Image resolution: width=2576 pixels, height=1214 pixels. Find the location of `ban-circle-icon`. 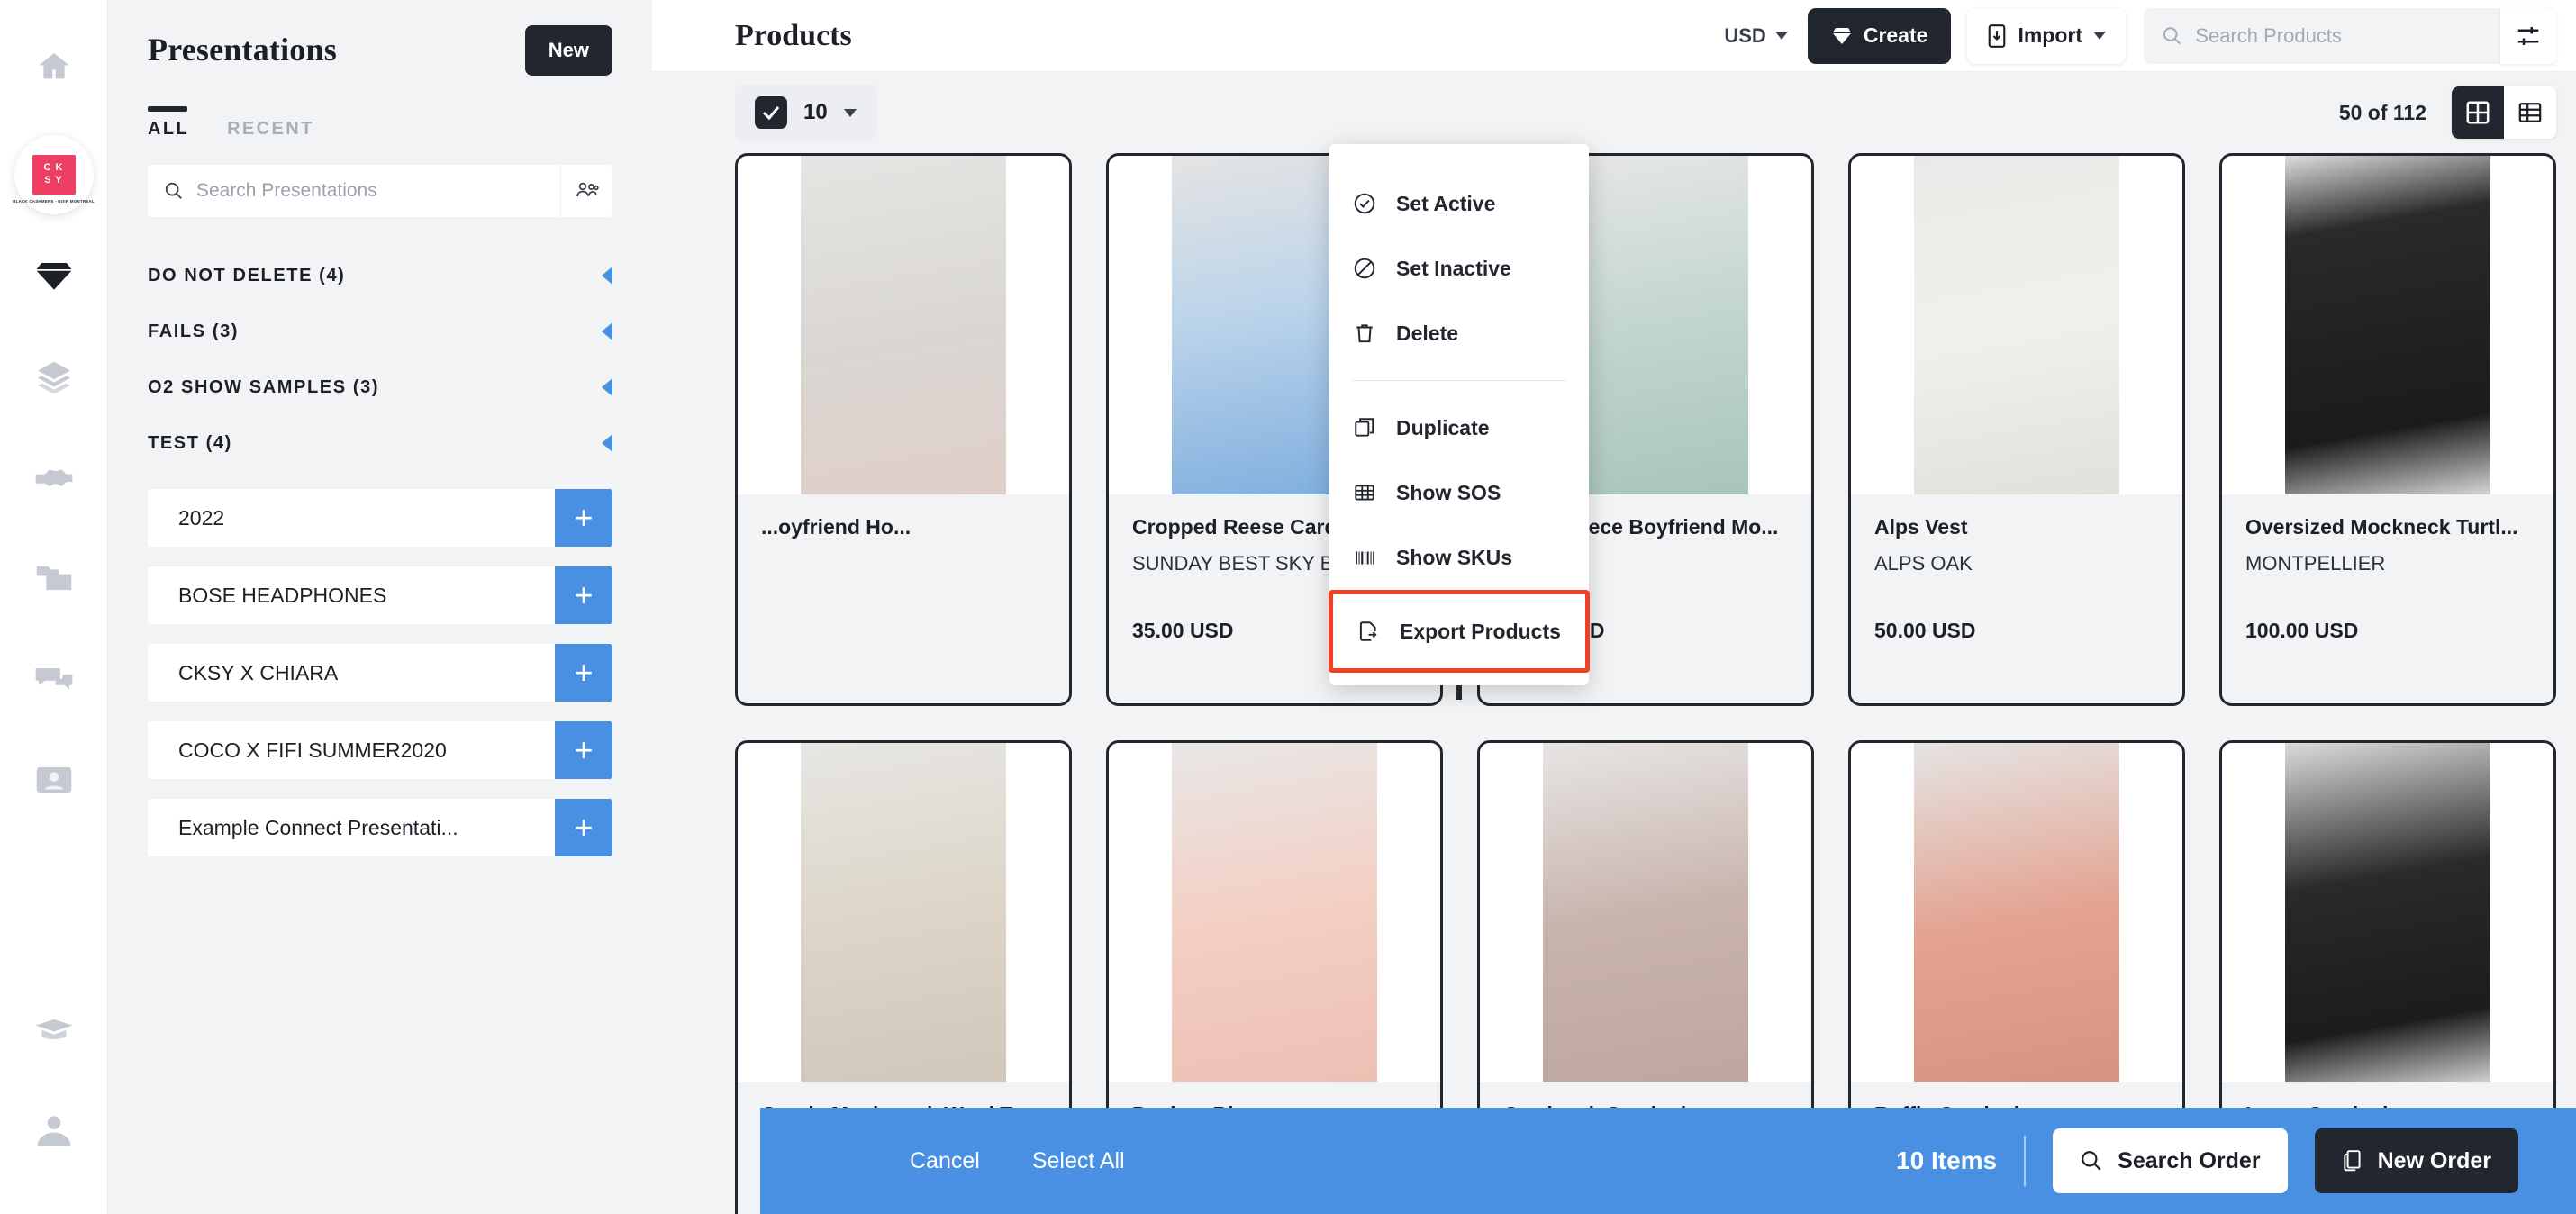

ban-circle-icon is located at coordinates (1364, 268).